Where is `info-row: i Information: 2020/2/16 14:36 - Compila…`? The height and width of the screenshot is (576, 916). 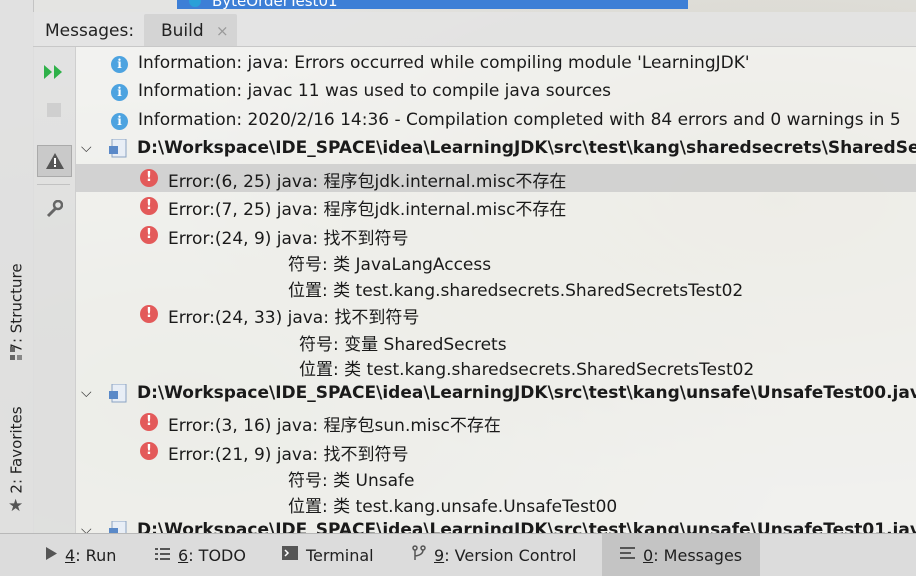
info-row: i Information: 2020/2/16 14:36 - Compila… is located at coordinates (496, 121).